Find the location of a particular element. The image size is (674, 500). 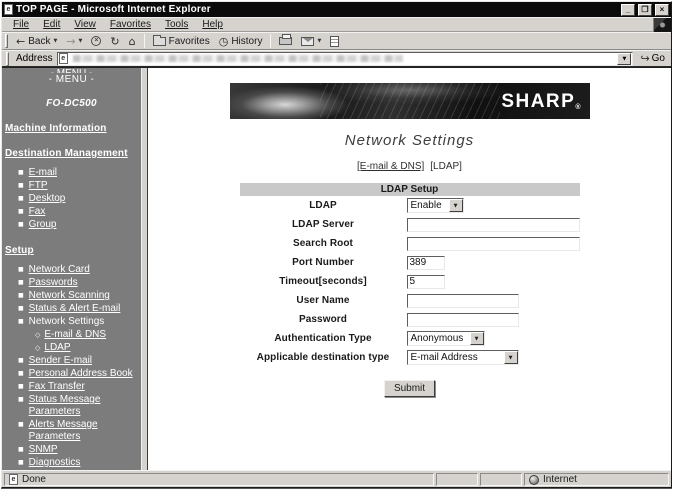

sidebar-item-email: E-mail is located at coordinates (43, 173).